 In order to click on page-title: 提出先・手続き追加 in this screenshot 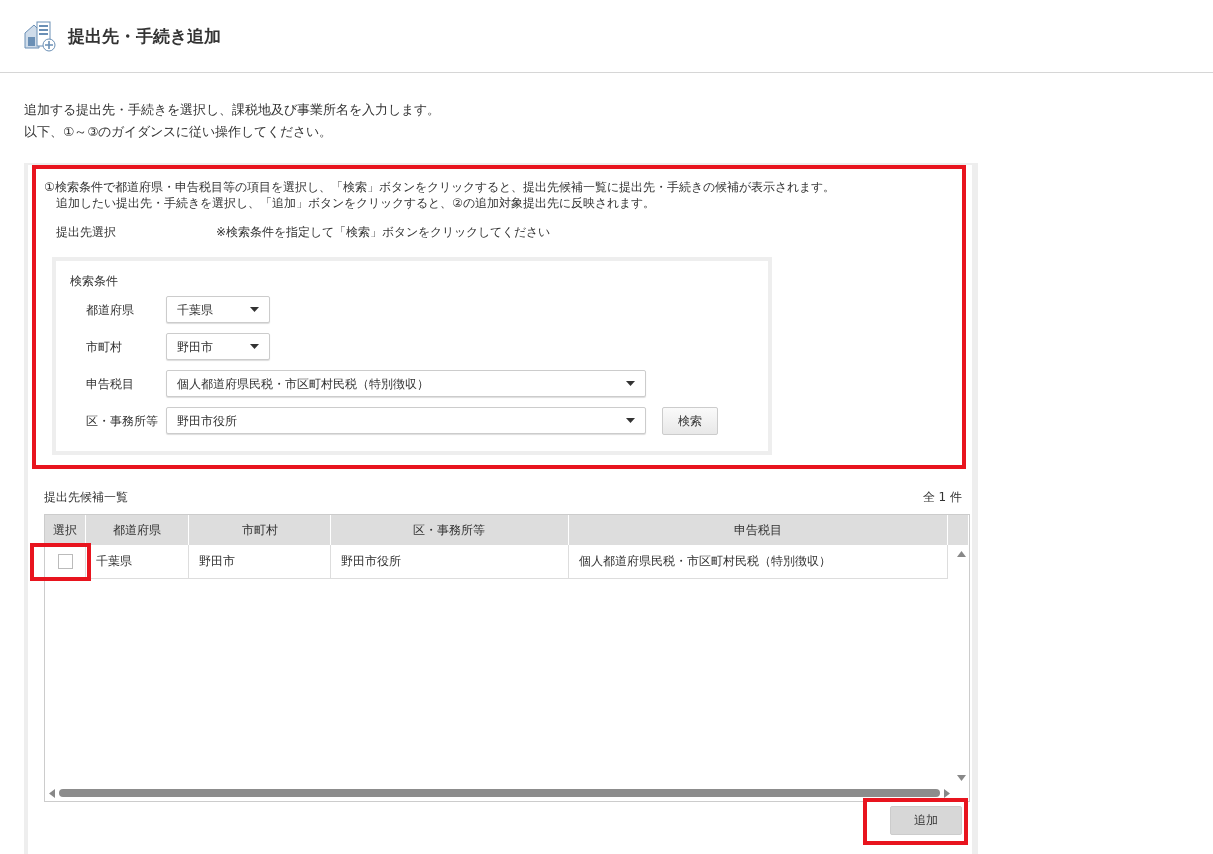, I will do `click(144, 36)`.